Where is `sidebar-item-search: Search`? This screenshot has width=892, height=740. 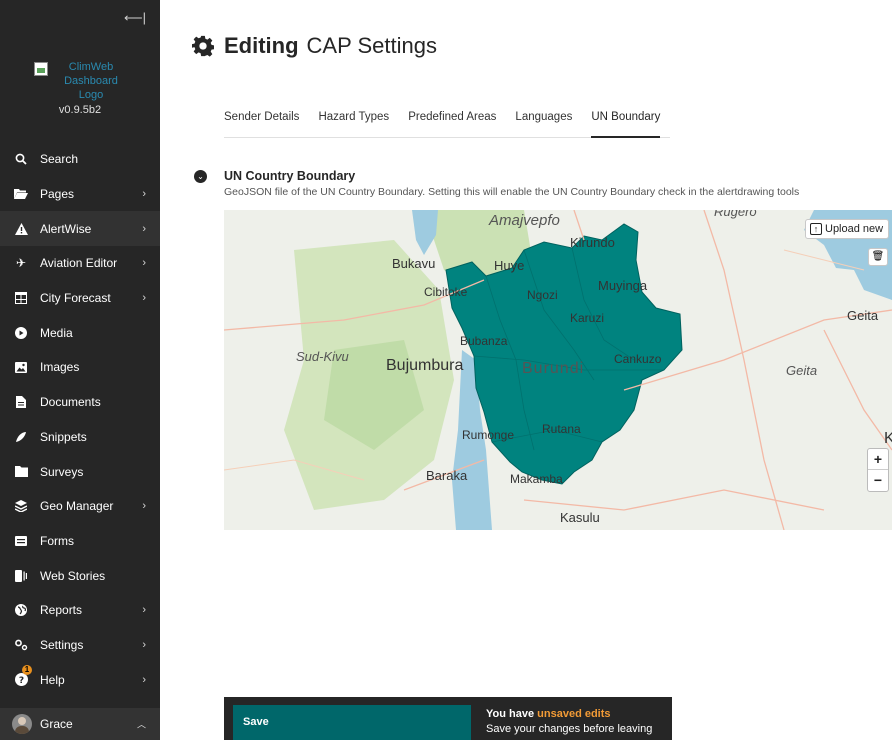
sidebar-item-search: Search is located at coordinates (80, 159).